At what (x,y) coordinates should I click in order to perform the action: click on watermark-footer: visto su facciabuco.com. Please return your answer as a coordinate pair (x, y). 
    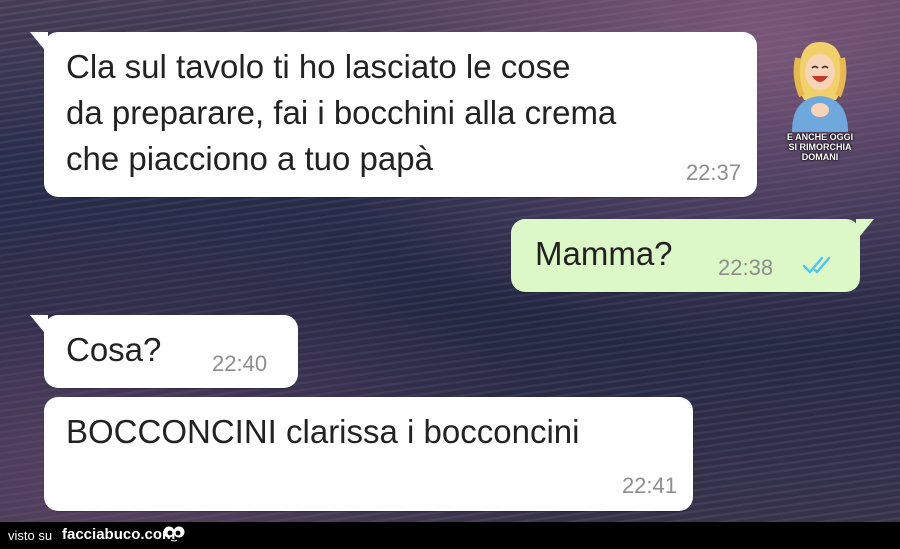
    Looking at the image, I should click on (450, 535).